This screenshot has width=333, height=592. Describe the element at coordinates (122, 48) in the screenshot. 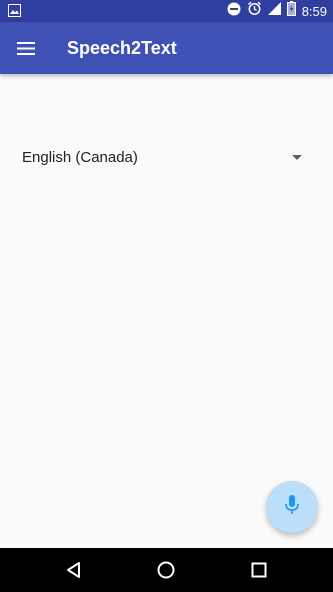

I see `app-title: Speech2Text` at that location.